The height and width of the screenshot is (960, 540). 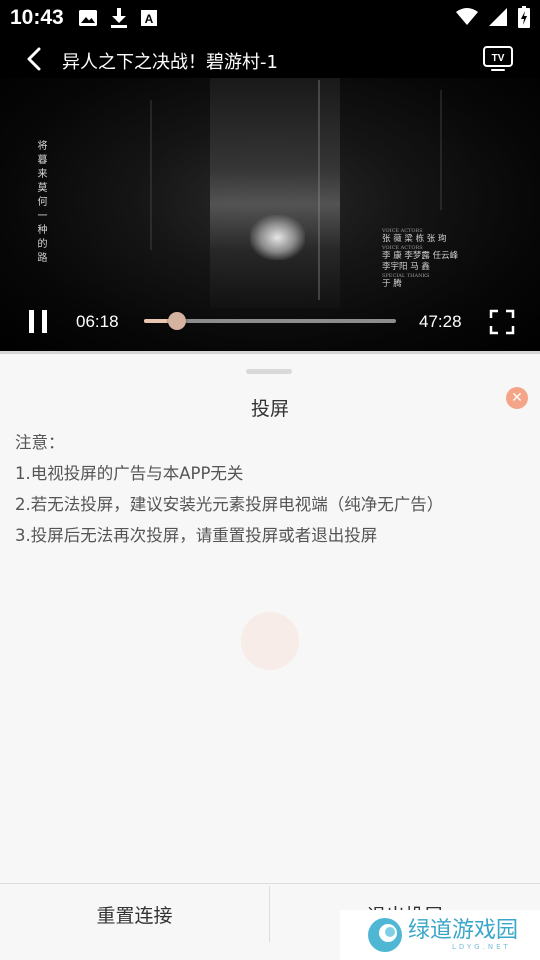 What do you see at coordinates (440, 321) in the screenshot?
I see `total-time: 47:28` at bounding box center [440, 321].